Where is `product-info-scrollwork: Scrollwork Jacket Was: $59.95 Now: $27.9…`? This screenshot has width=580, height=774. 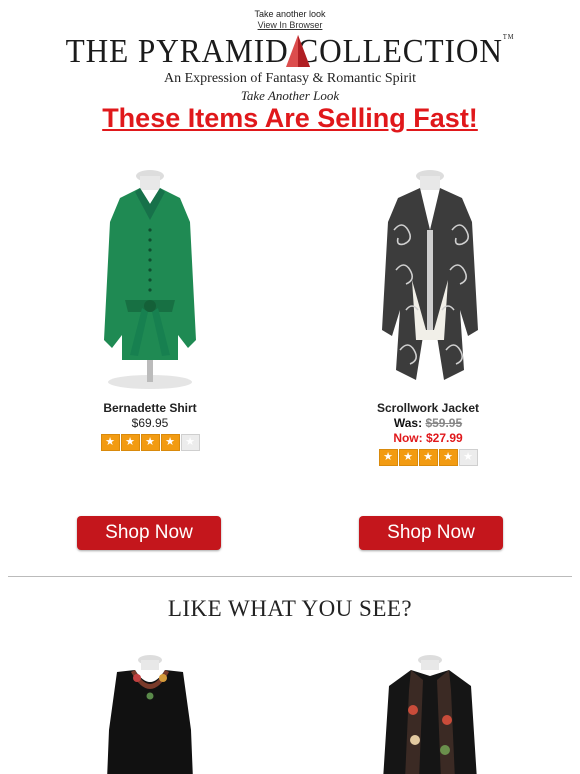
product-info-scrollwork: Scrollwork Jacket Was: $59.95 Now: $27.9… is located at coordinates (428, 433).